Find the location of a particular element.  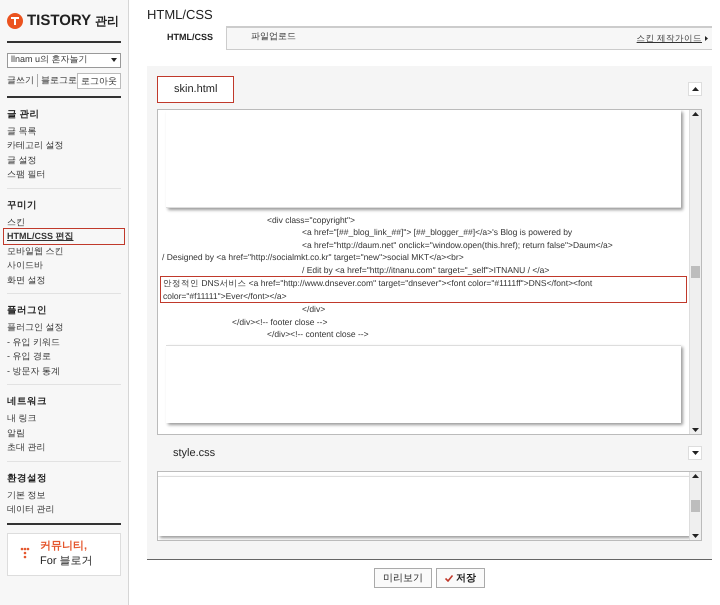

sidebar-section-title: 환경설정 is located at coordinates (27, 479).